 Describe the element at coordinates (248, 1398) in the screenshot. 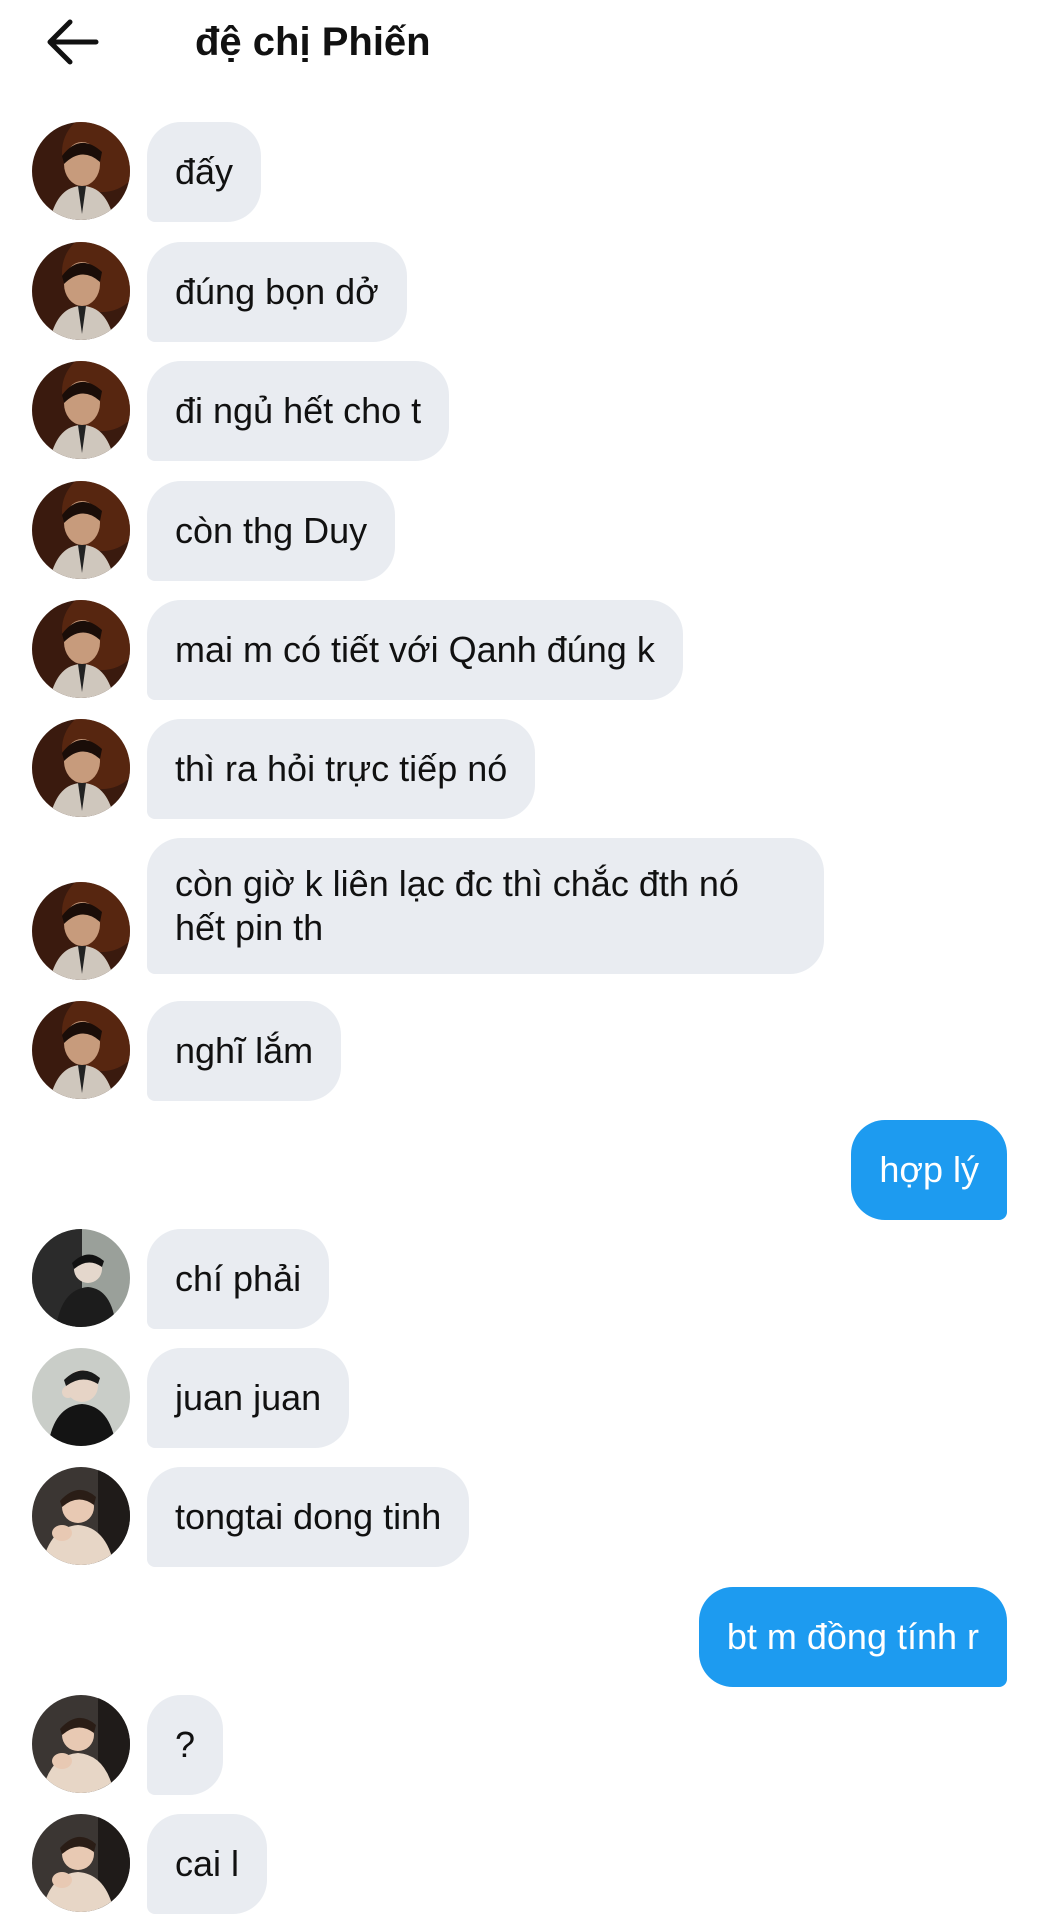

I see `message-bubble: juan juan` at that location.